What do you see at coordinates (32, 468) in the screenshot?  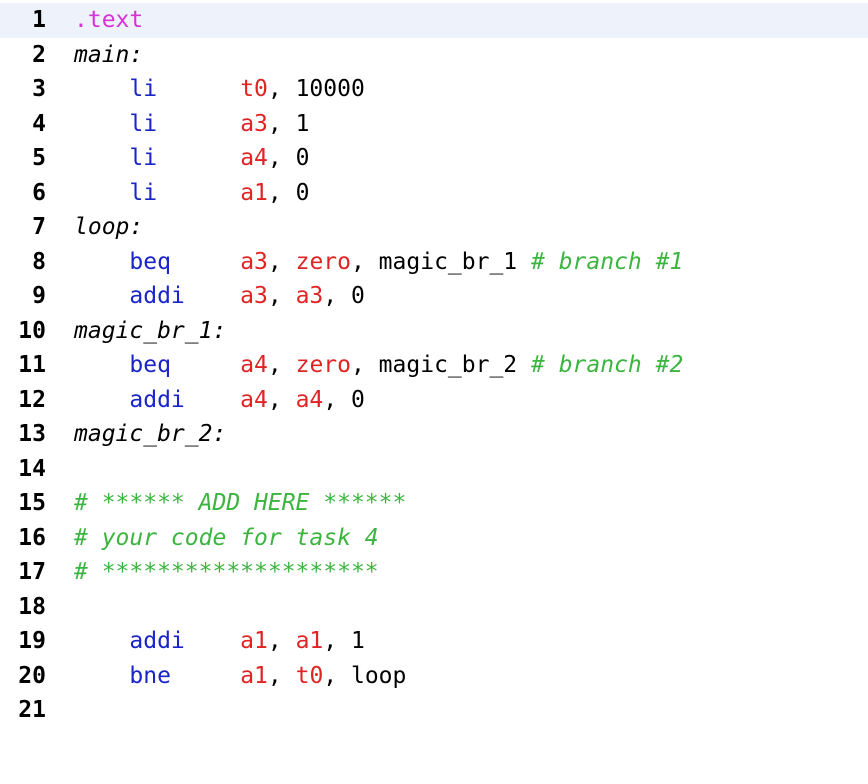 I see `line-number: 14` at bounding box center [32, 468].